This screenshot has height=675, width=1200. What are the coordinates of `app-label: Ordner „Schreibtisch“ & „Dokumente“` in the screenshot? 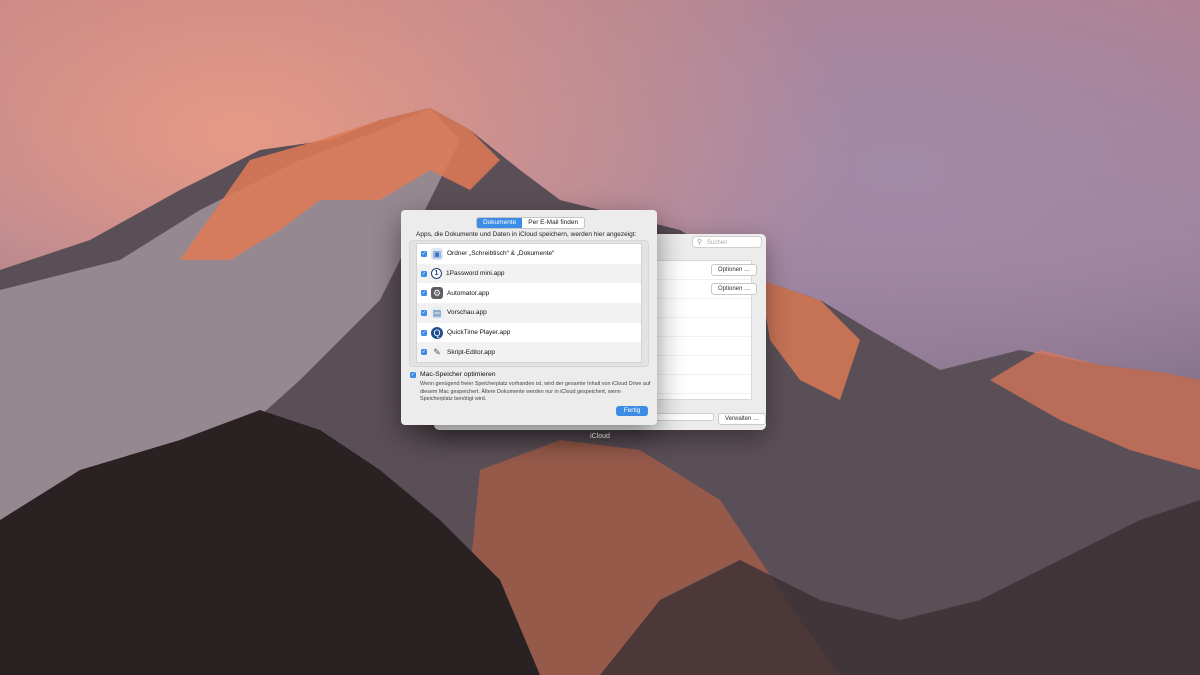 It's located at (501, 254).